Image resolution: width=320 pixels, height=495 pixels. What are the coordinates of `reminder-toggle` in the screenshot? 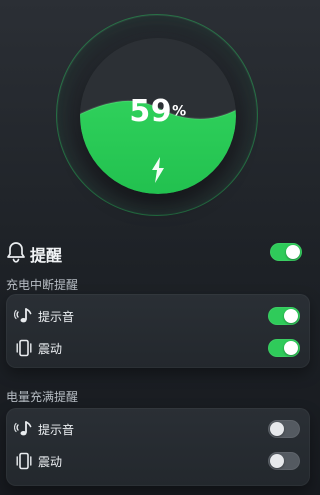 It's located at (286, 252).